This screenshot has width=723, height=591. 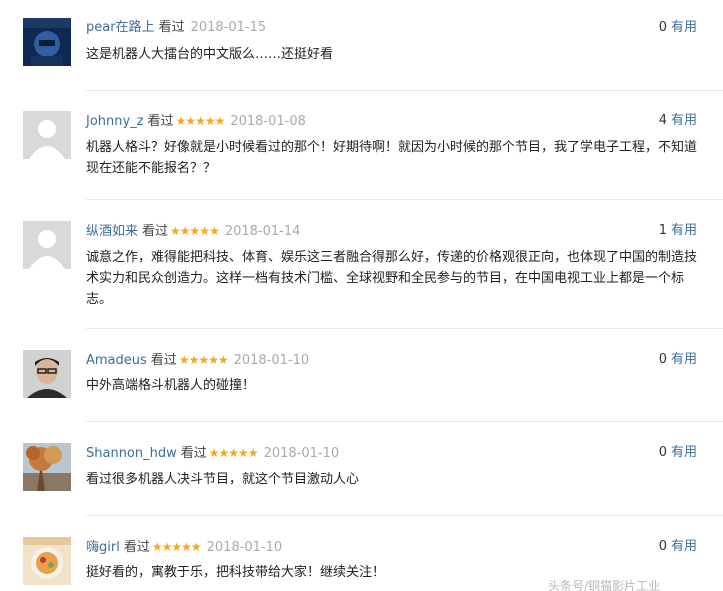 I want to click on useful-vote: 4 有用, so click(x=678, y=121).